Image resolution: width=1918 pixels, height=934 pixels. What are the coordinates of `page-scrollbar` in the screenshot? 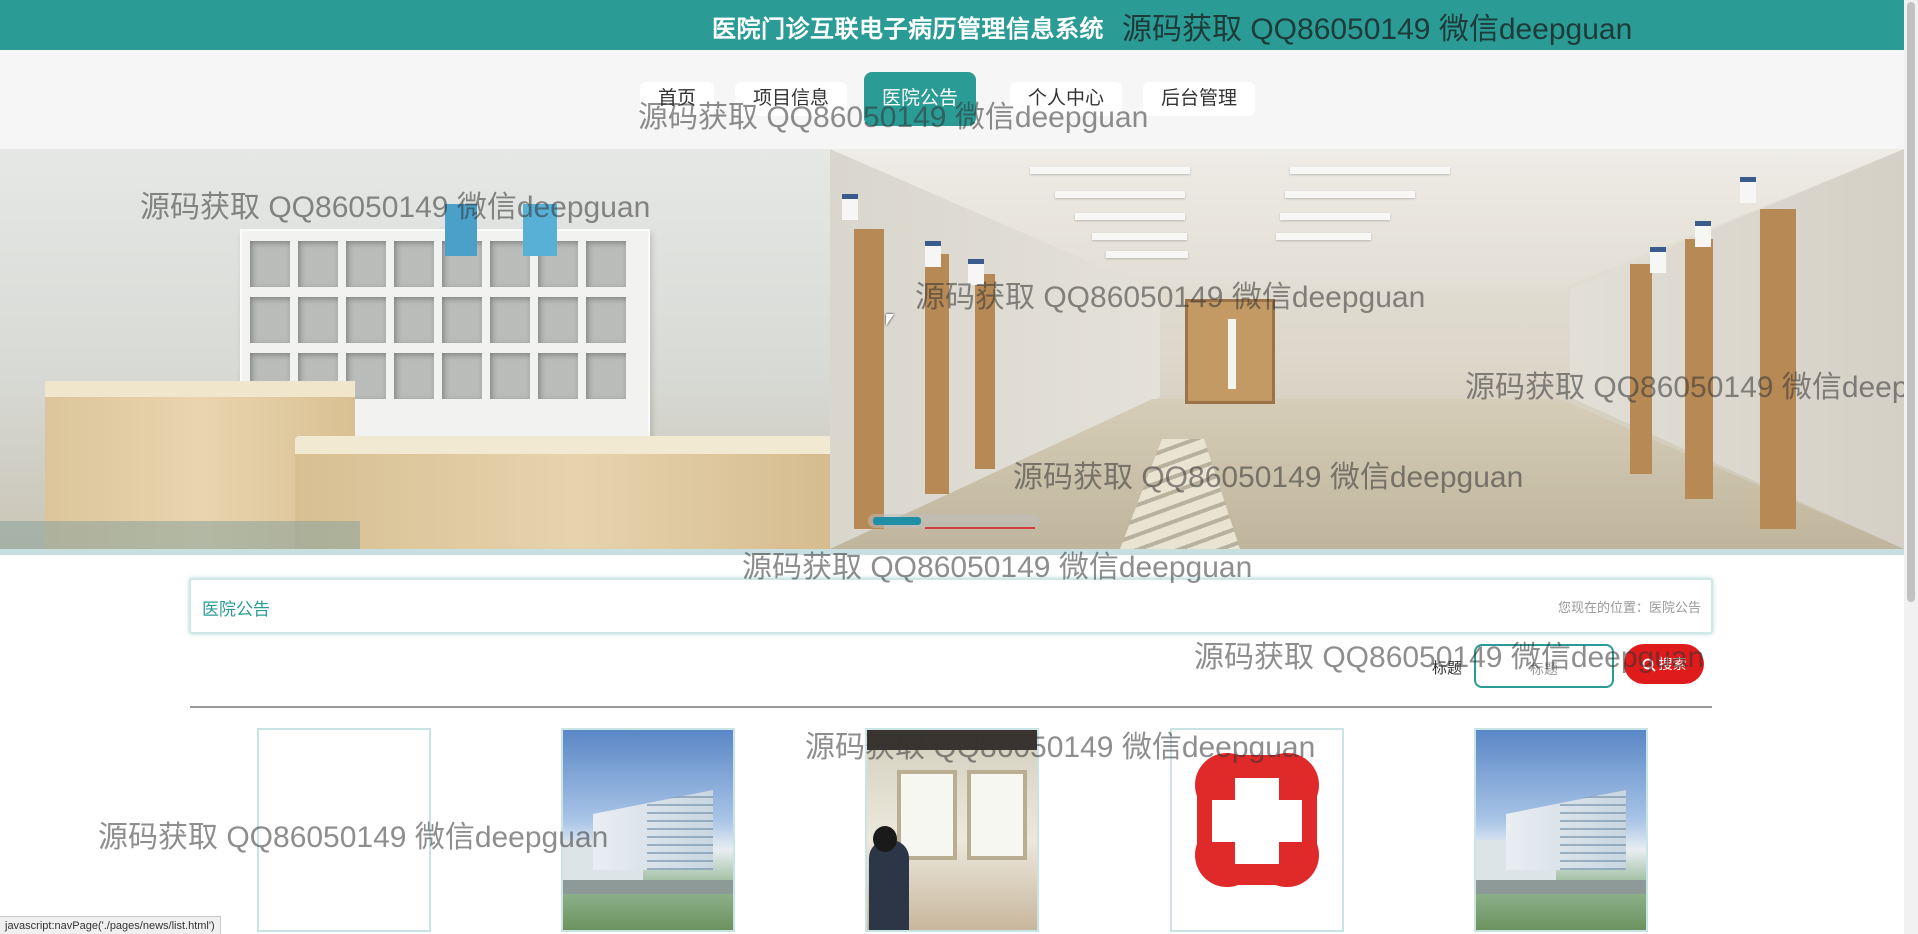 It's located at (1911, 467).